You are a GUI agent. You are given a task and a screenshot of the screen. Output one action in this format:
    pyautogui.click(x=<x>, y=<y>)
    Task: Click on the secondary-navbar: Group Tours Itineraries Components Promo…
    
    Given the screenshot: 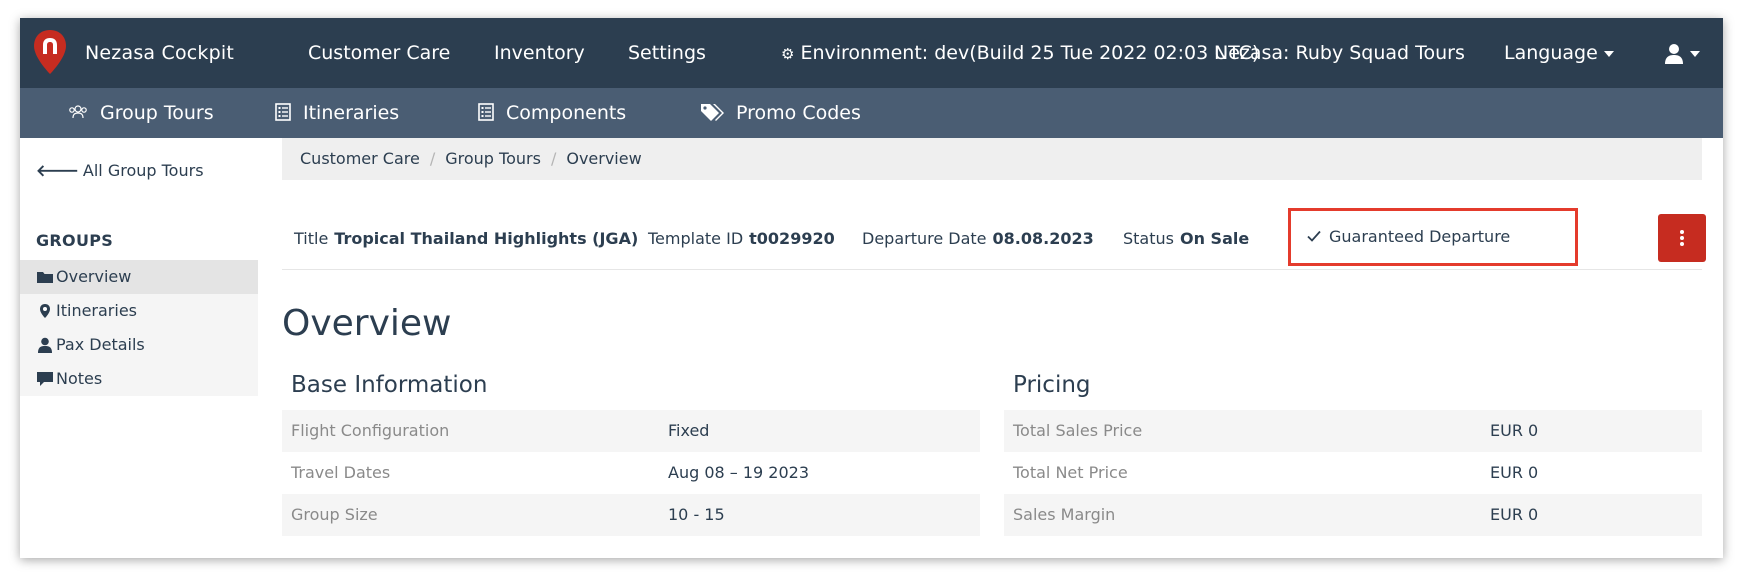 What is the action you would take?
    pyautogui.click(x=871, y=113)
    